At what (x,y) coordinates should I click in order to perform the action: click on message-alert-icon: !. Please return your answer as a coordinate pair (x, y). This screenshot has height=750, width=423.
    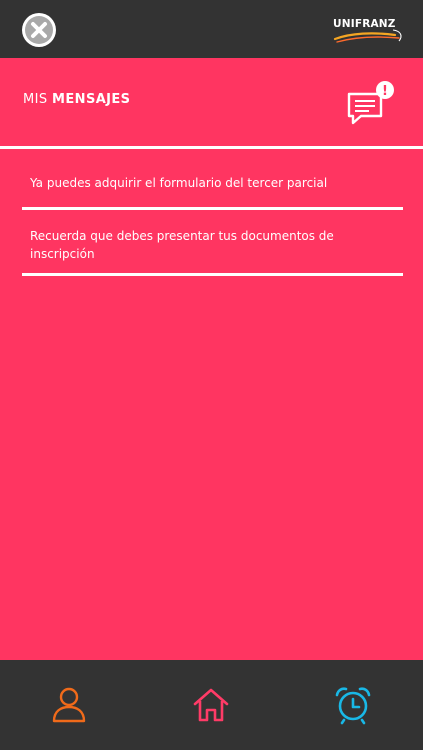
    Looking at the image, I should click on (370, 103).